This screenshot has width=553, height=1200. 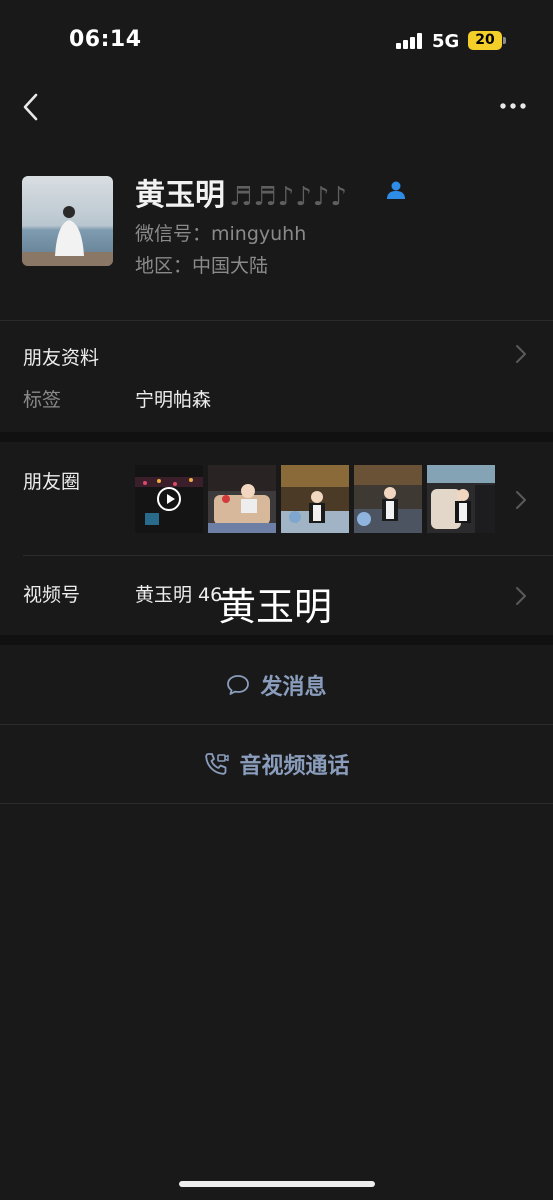 I want to click on more-options-button, so click(x=513, y=106).